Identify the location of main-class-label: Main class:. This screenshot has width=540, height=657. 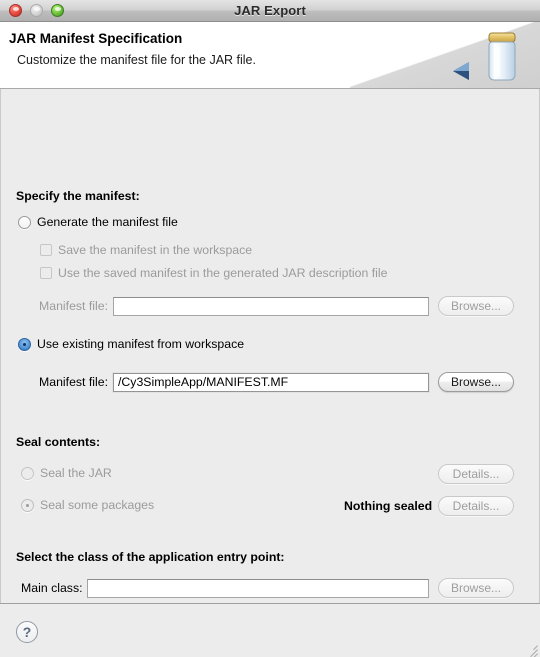
(52, 588).